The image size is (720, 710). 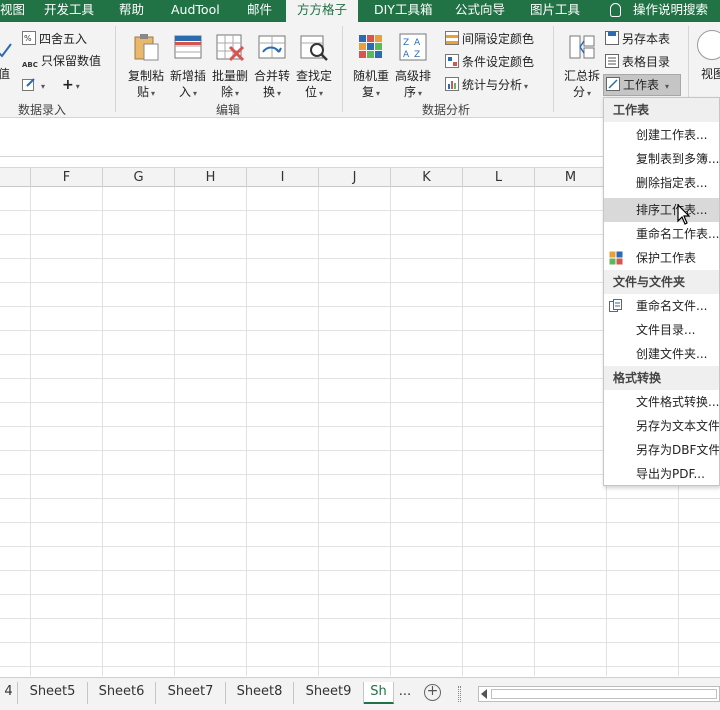 What do you see at coordinates (329, 693) in the screenshot?
I see `sheet-tab: Sheet9` at bounding box center [329, 693].